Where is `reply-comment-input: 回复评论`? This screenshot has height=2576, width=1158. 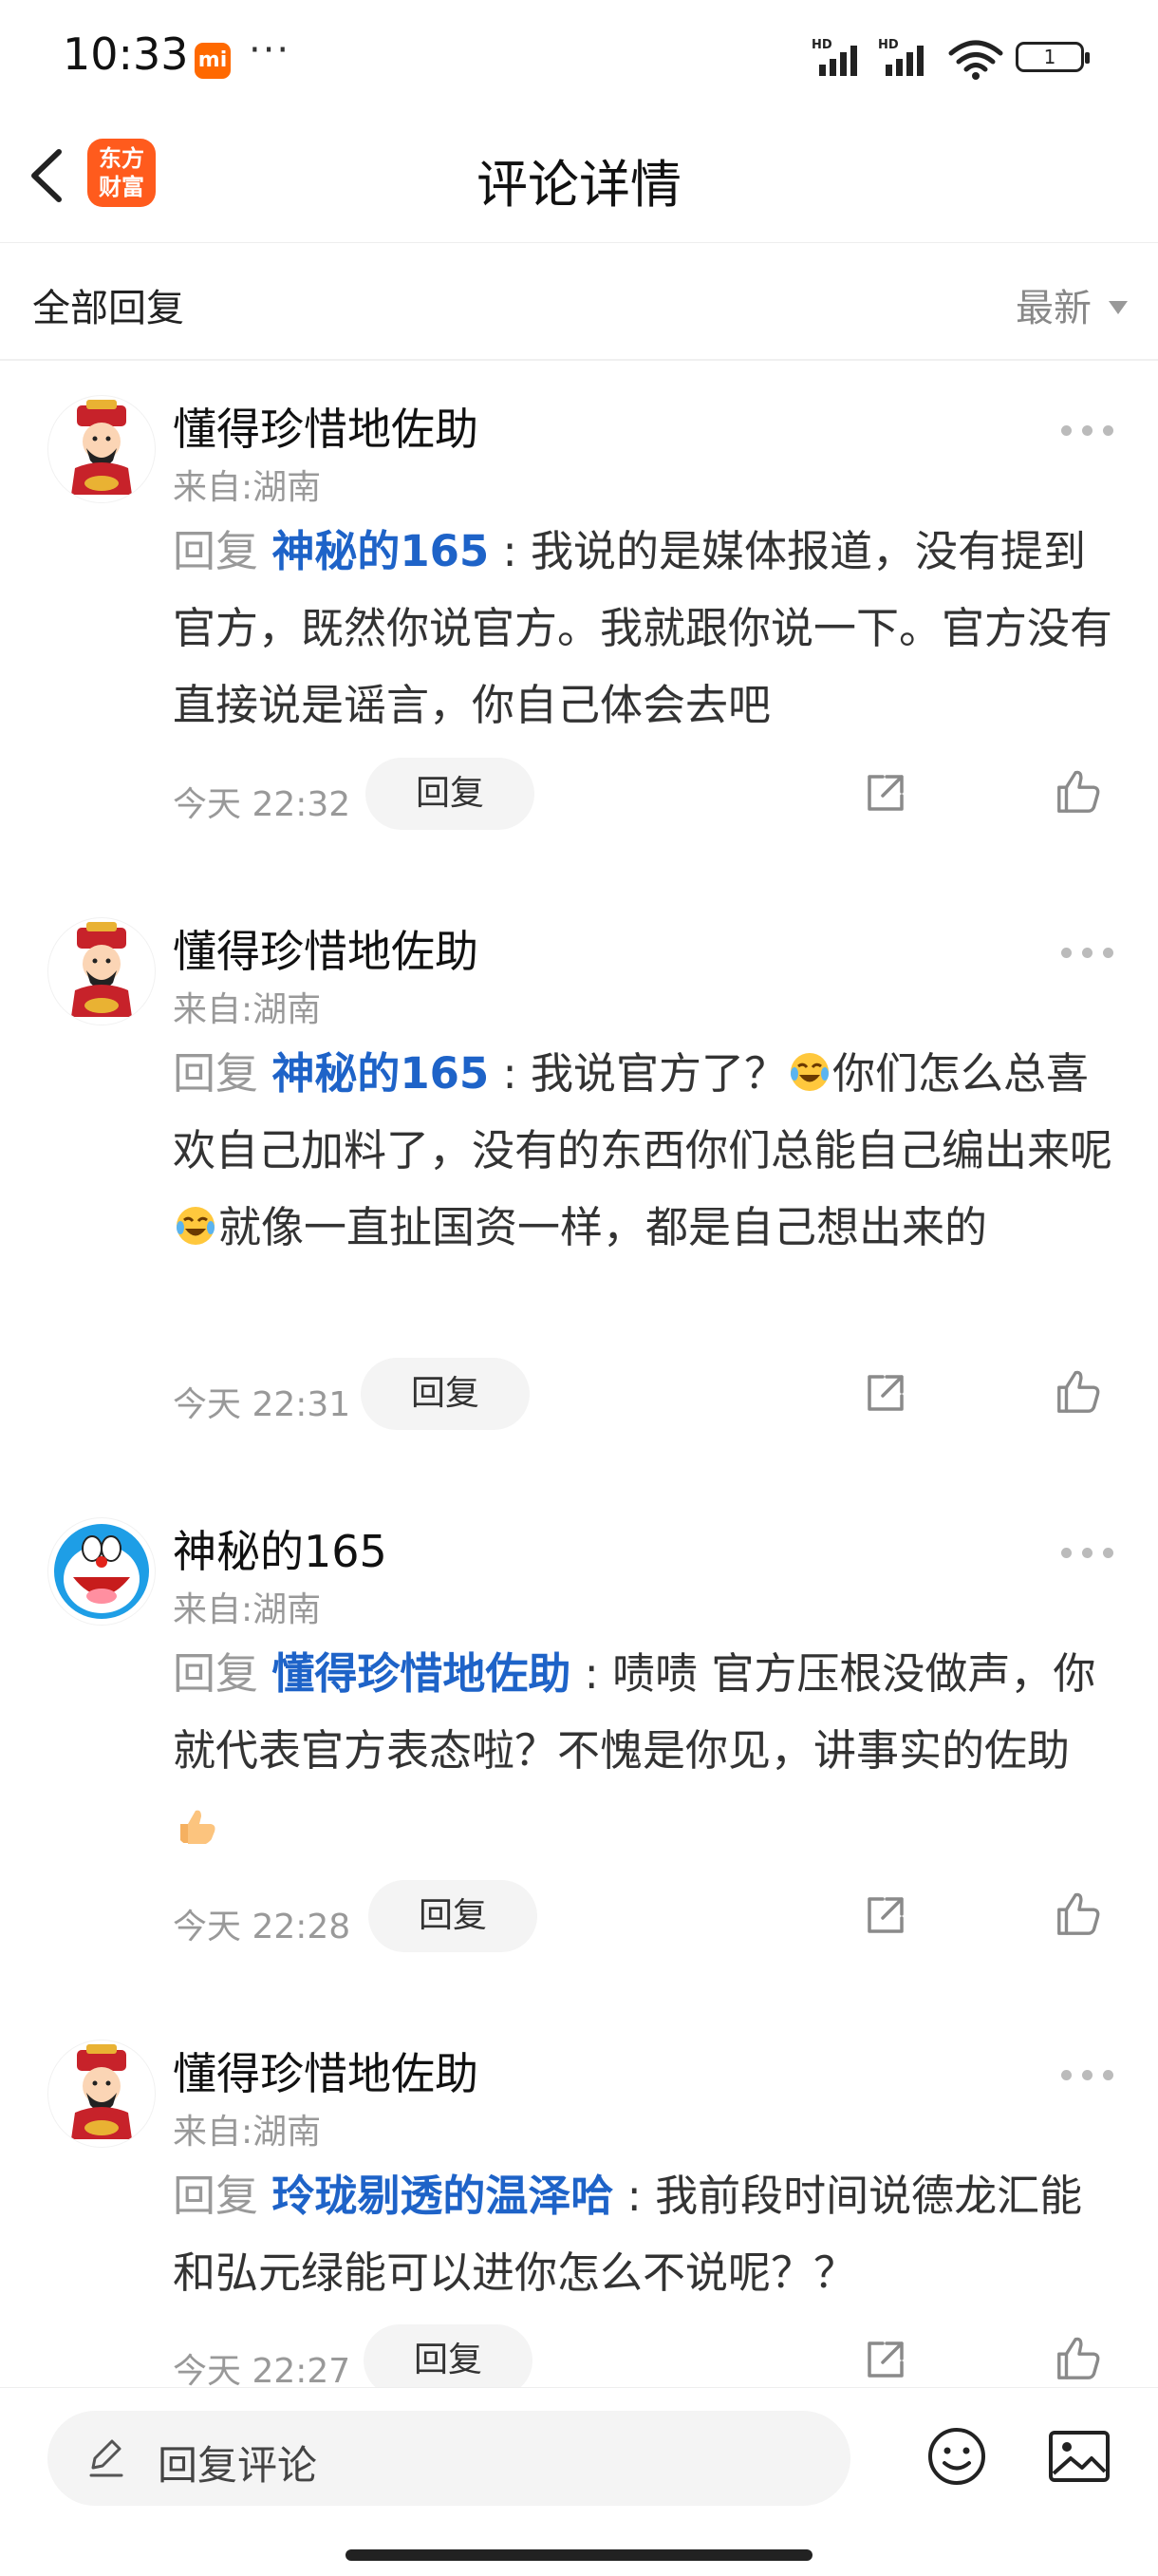
reply-comment-input: 回复评论 is located at coordinates (448, 2458).